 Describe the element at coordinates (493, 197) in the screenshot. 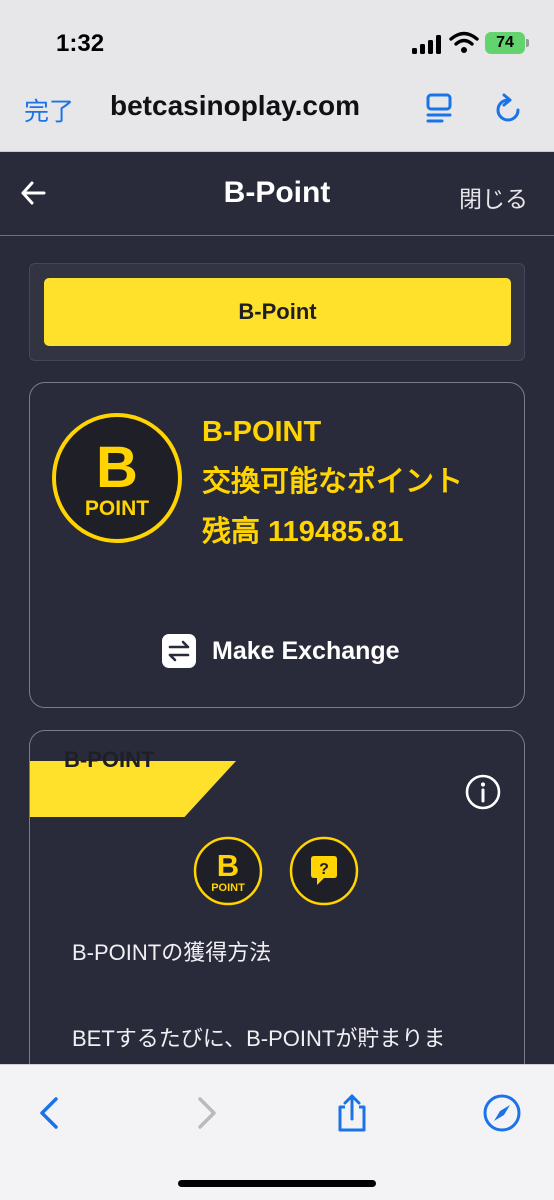

I see `close-button: 閉じる` at that location.